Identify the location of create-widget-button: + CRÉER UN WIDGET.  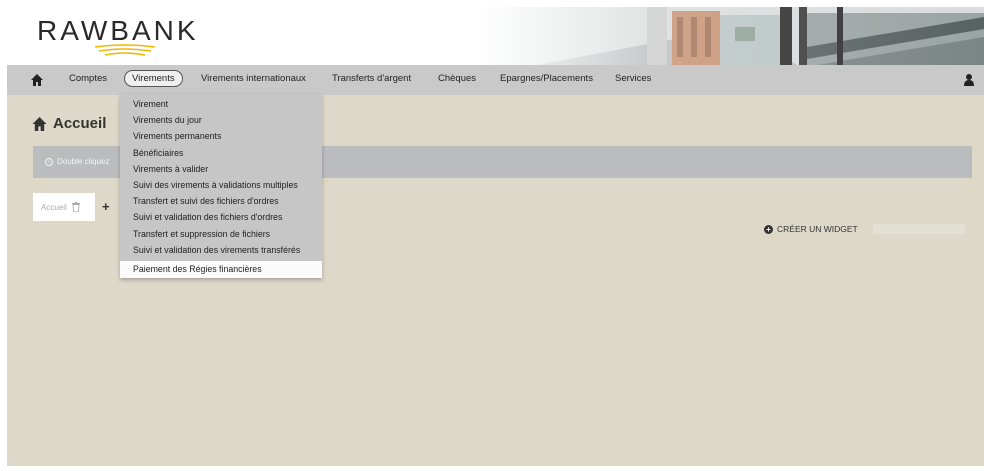
(811, 229).